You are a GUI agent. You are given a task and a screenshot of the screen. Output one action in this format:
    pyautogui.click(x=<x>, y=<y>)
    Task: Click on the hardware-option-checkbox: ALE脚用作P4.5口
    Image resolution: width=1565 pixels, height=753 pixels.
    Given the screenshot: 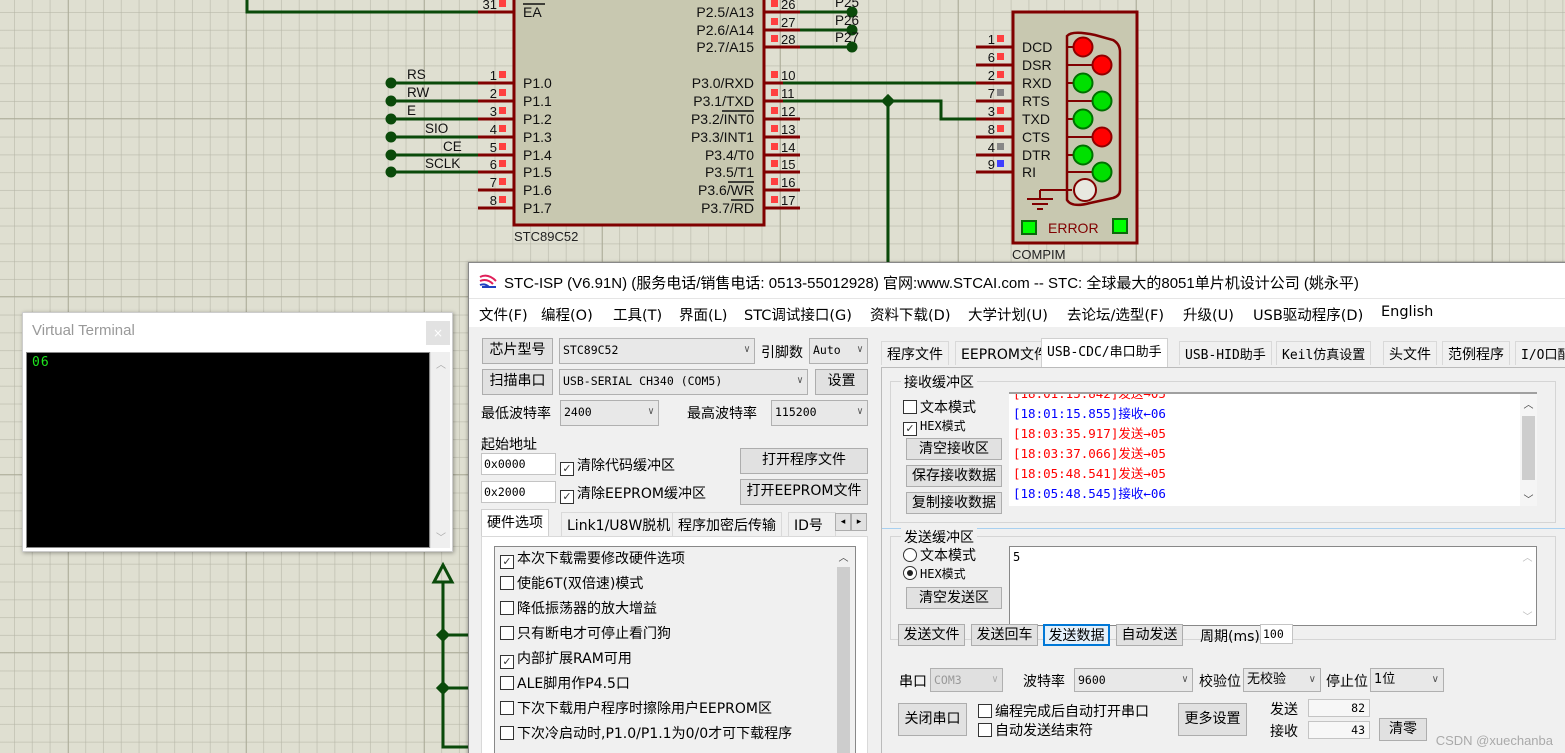 What is the action you would take?
    pyautogui.click(x=665, y=684)
    